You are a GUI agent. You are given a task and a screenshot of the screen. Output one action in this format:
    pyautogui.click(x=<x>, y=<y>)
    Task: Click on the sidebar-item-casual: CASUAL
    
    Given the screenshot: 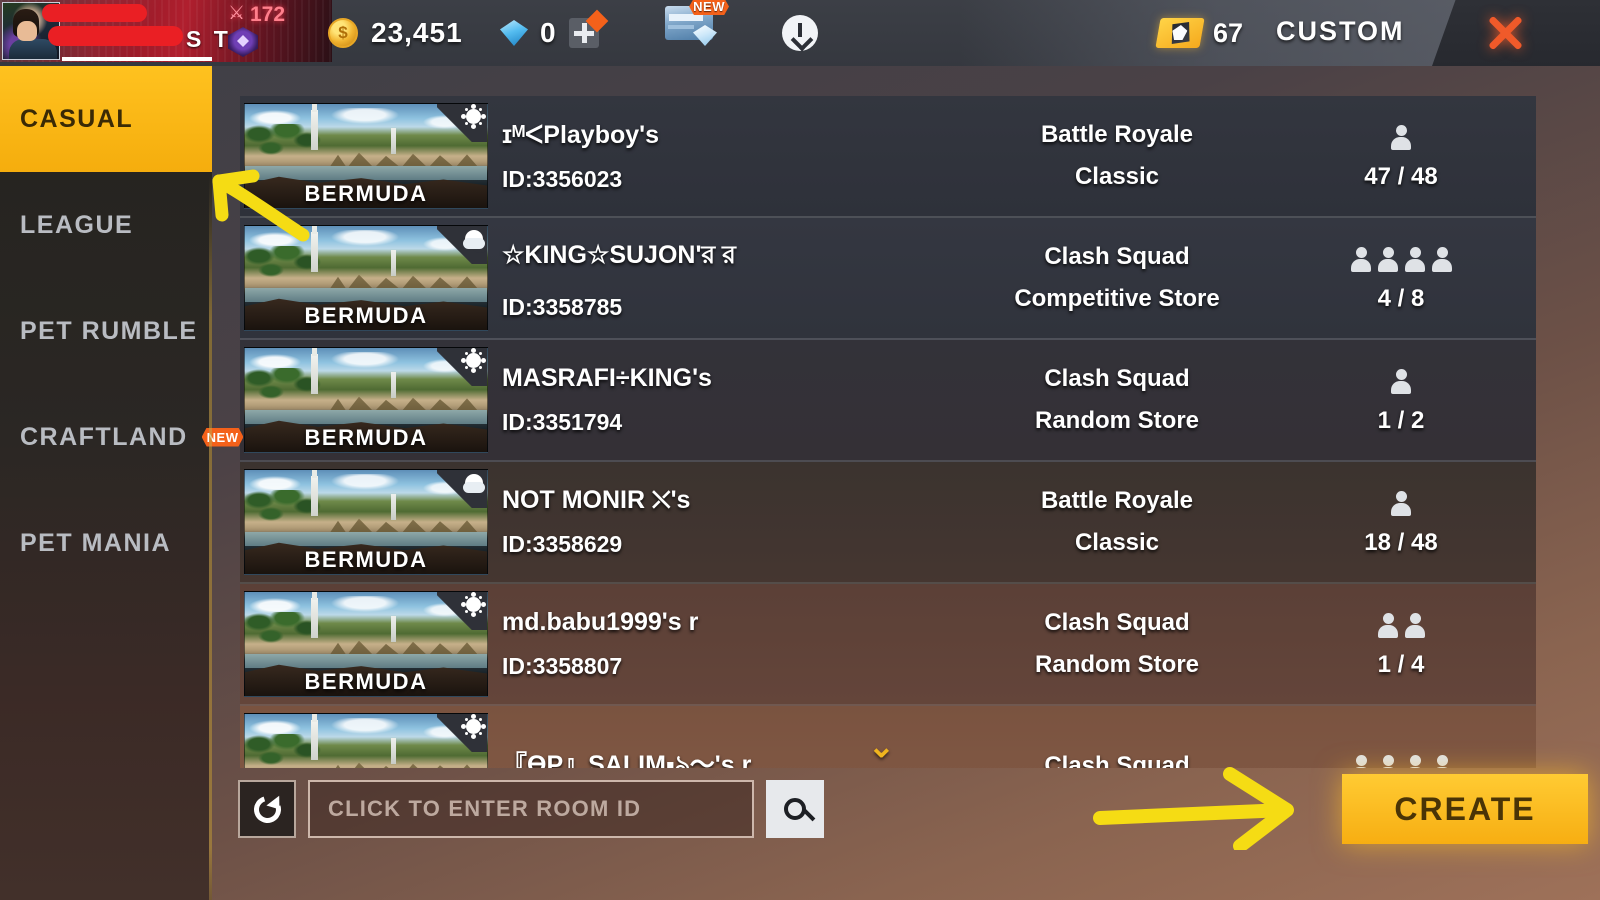 What is the action you would take?
    pyautogui.click(x=106, y=119)
    